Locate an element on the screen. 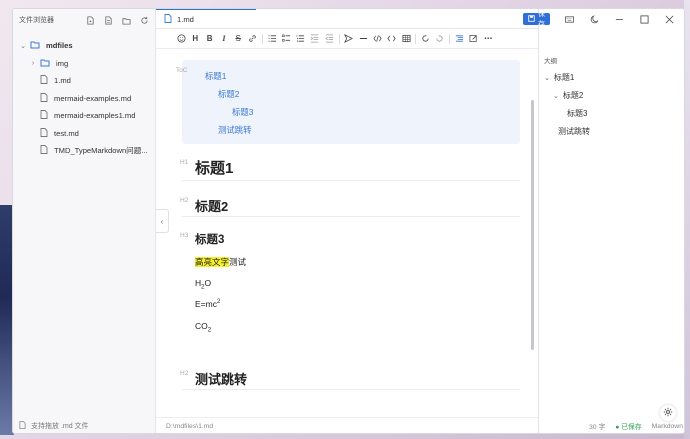 This screenshot has width=690, height=439. minimize-icon is located at coordinates (619, 19).